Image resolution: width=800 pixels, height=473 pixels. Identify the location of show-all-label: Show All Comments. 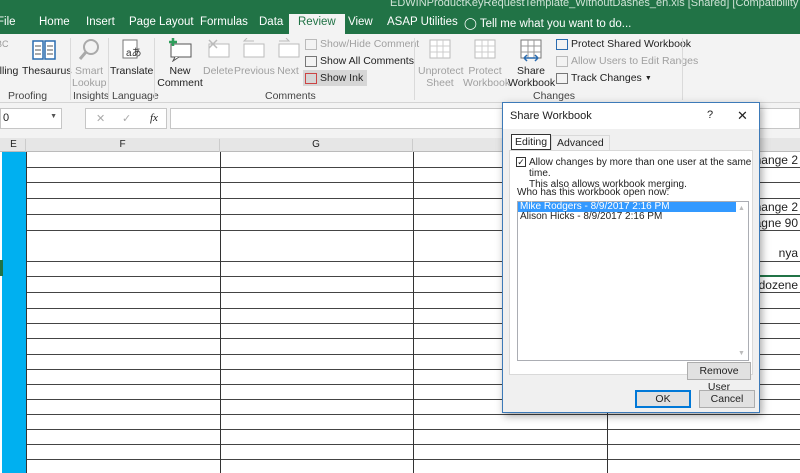
(367, 61).